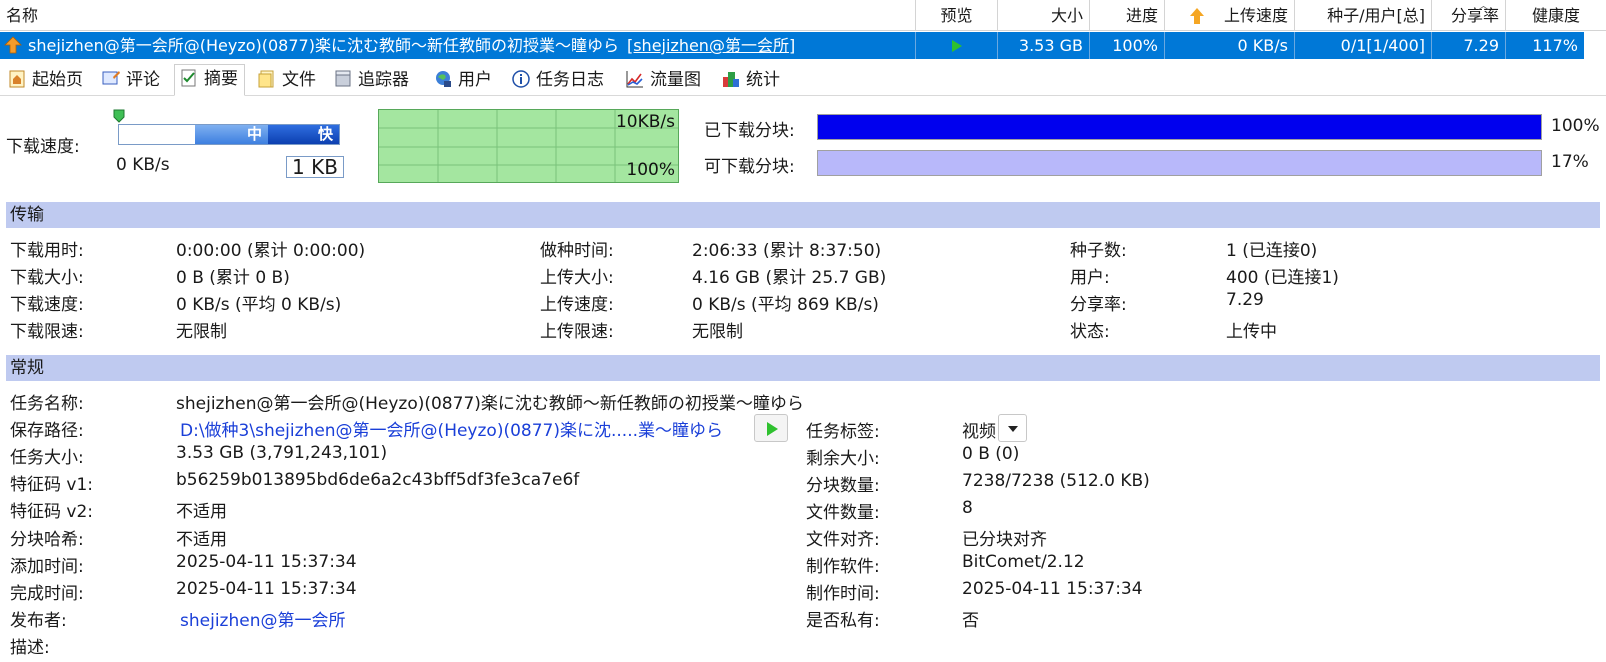 This screenshot has width=1606, height=662. I want to click on download-speed-value: 0 KB/s, so click(143, 165).